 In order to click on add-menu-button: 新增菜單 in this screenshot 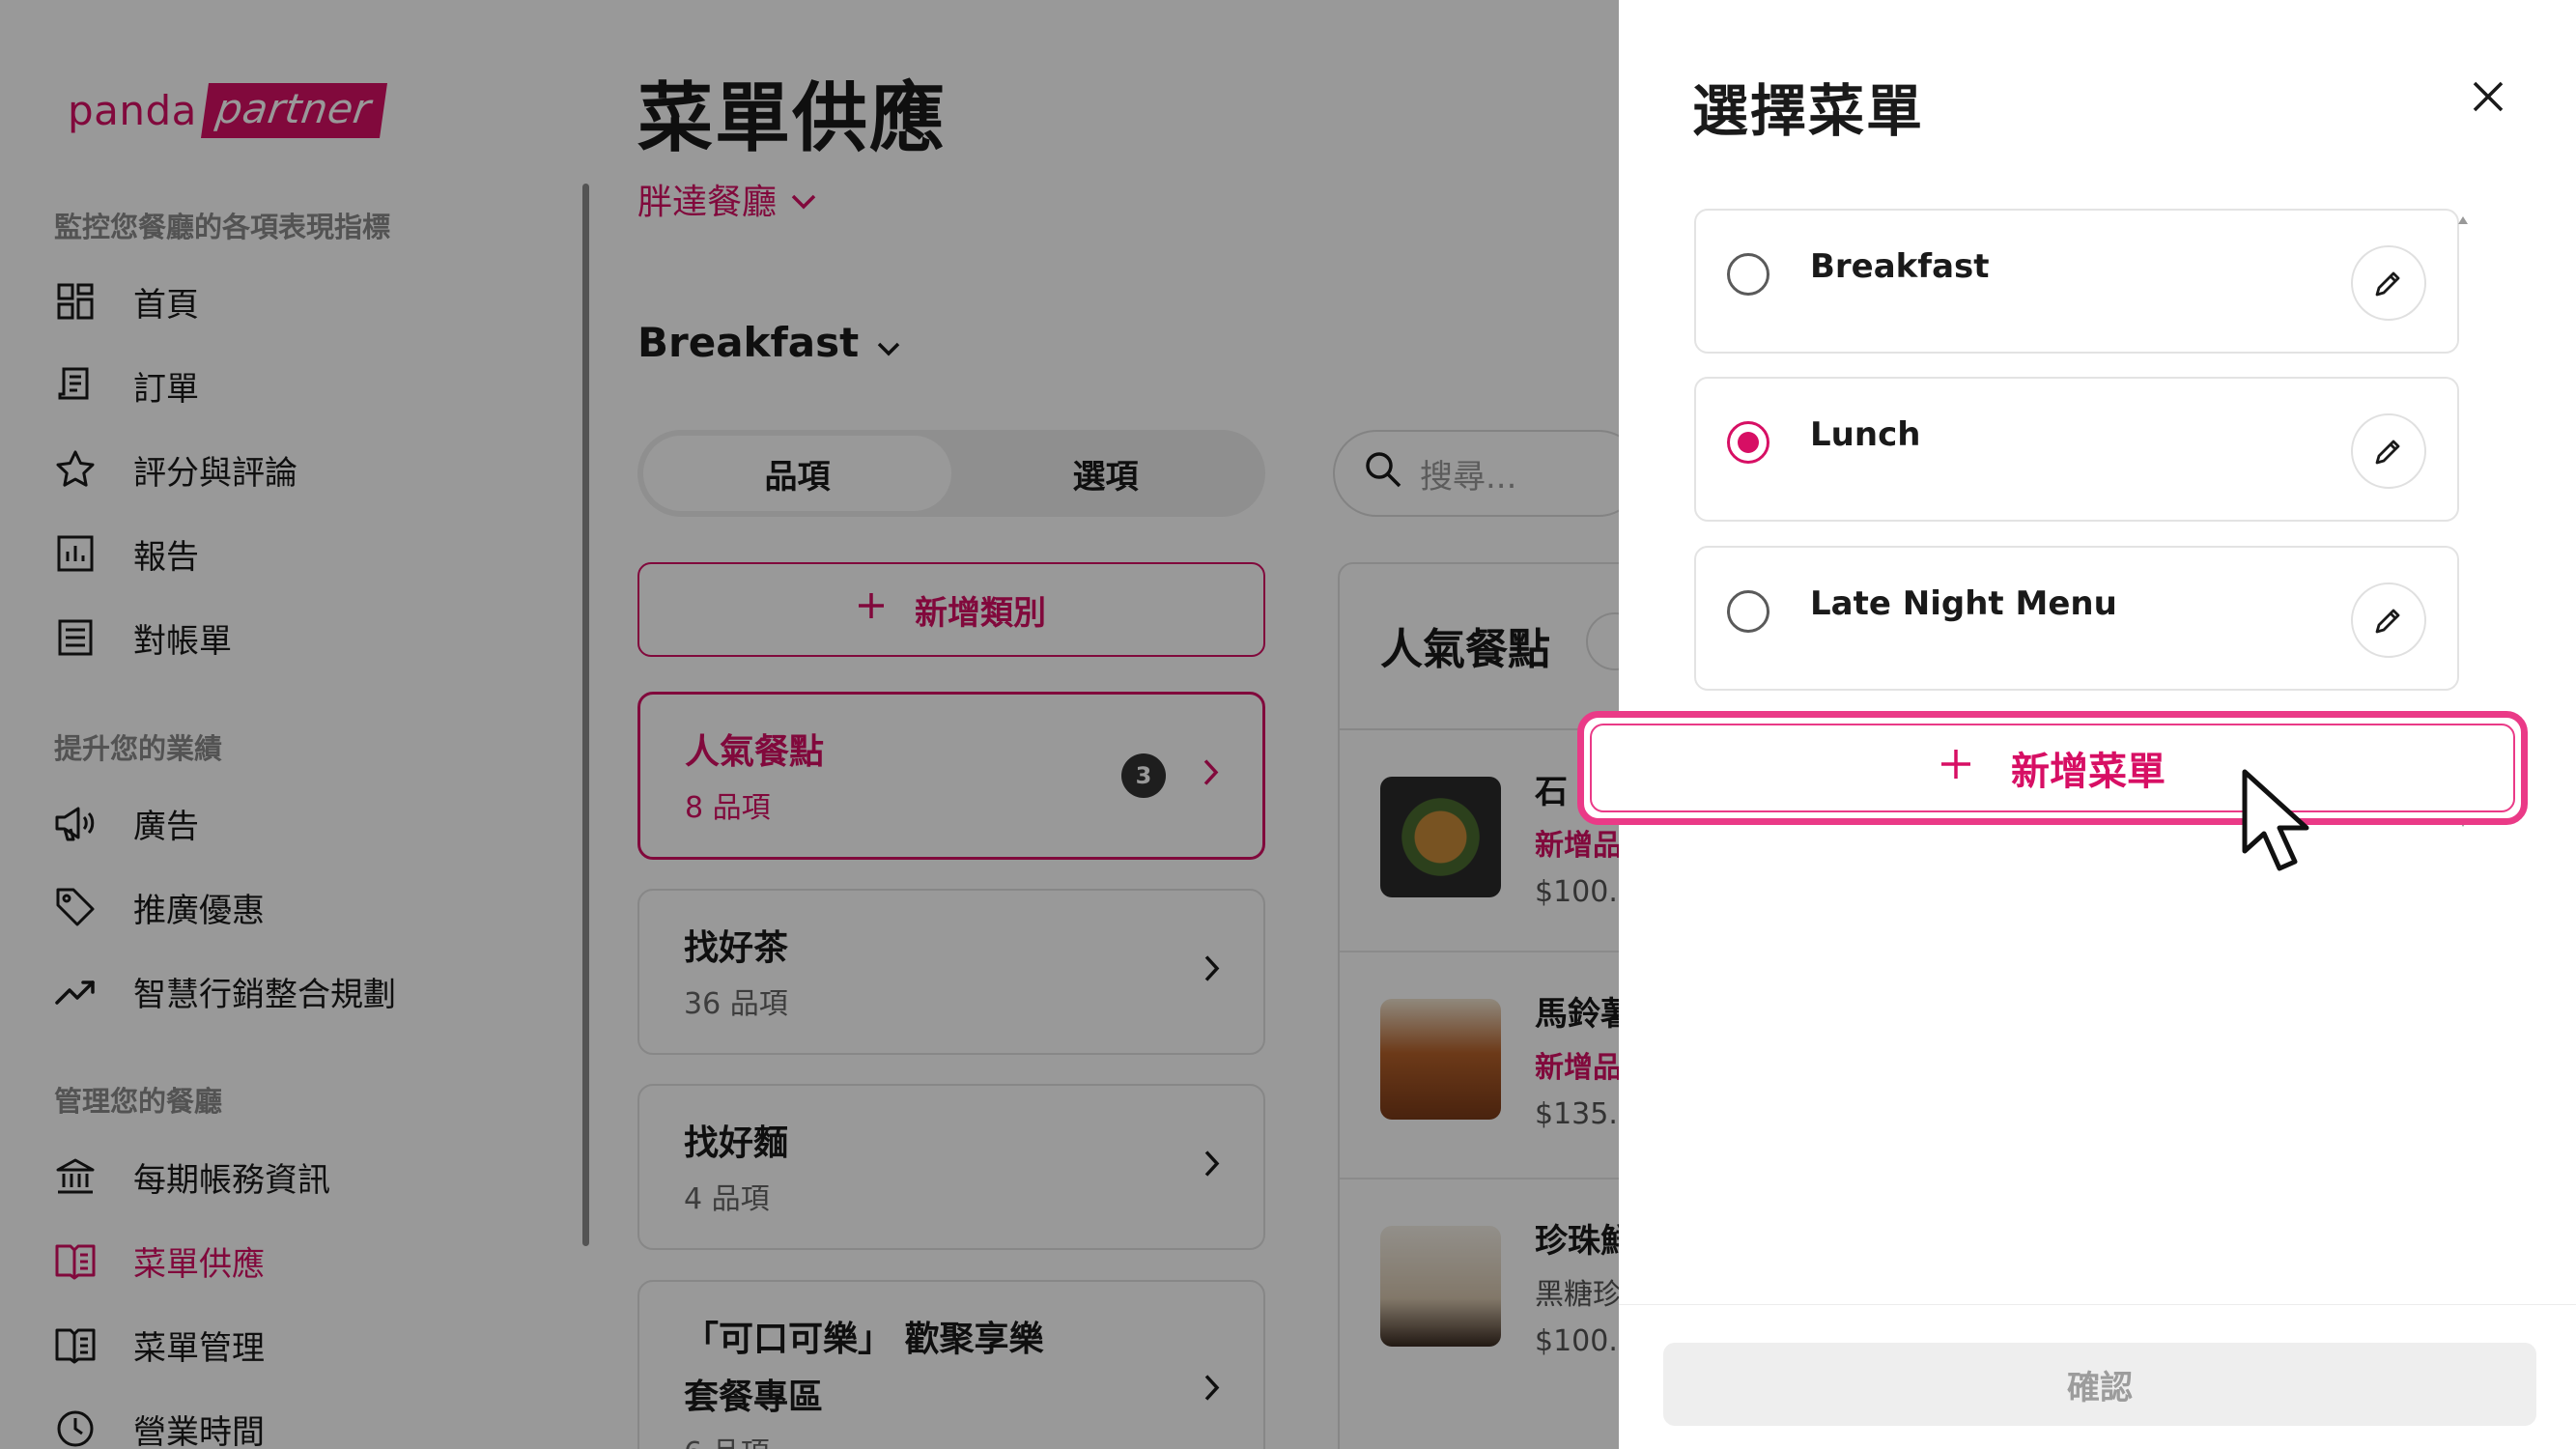, I will do `click(2052, 768)`.